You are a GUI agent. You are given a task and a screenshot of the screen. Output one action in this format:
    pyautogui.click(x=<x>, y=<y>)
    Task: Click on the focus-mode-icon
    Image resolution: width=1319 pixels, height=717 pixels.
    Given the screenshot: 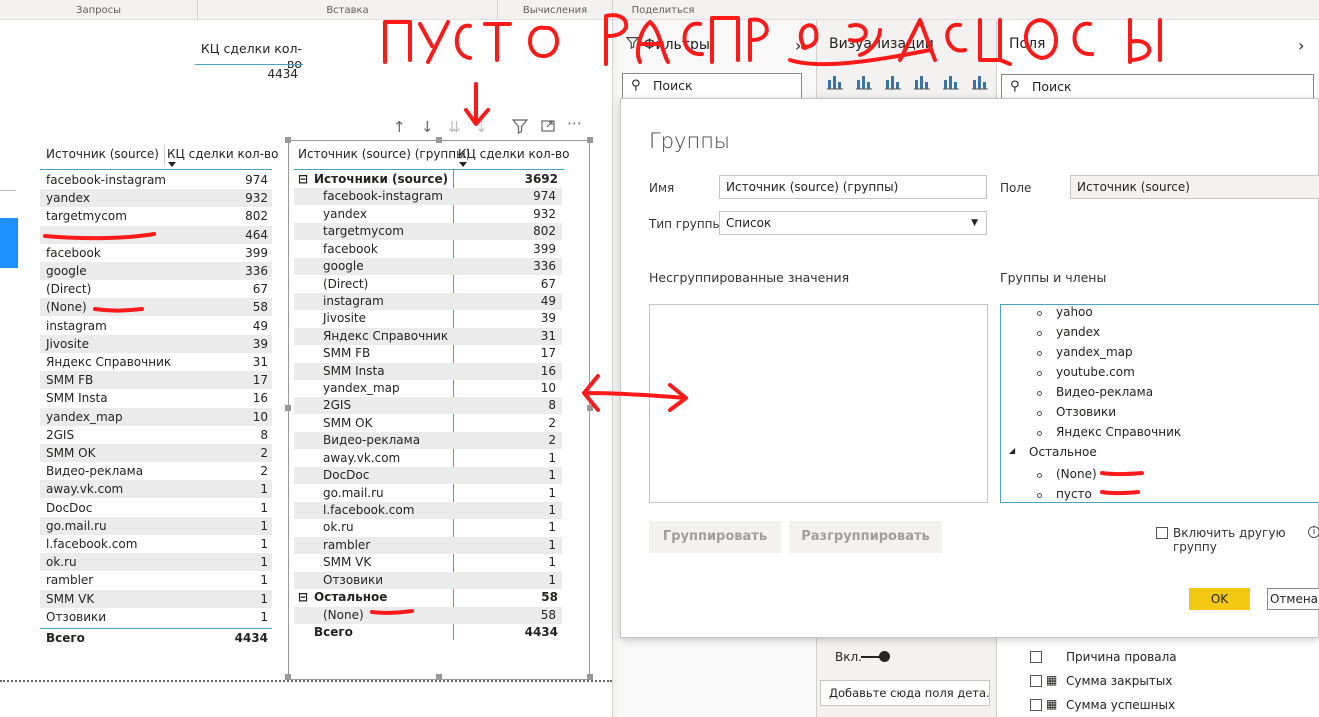 What is the action you would take?
    pyautogui.click(x=548, y=128)
    